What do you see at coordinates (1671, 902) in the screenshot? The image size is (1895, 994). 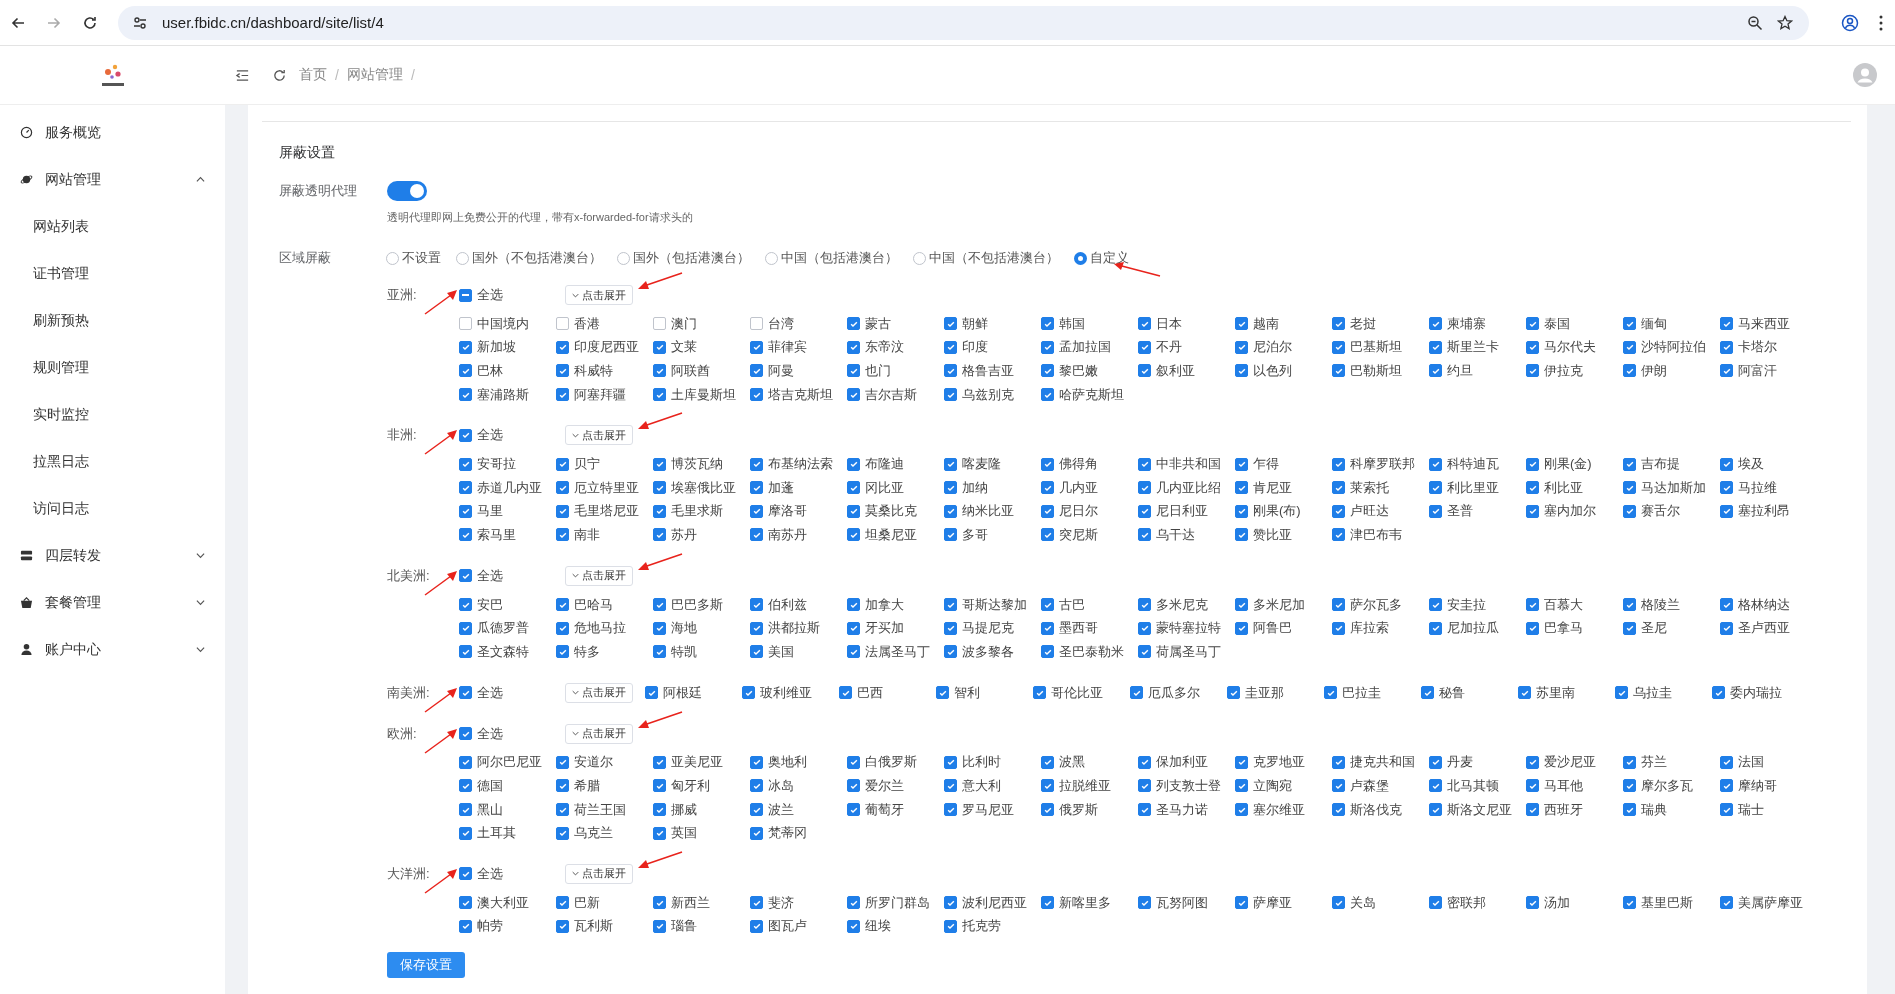 I see `country-checkbox: 基里巴斯` at bounding box center [1671, 902].